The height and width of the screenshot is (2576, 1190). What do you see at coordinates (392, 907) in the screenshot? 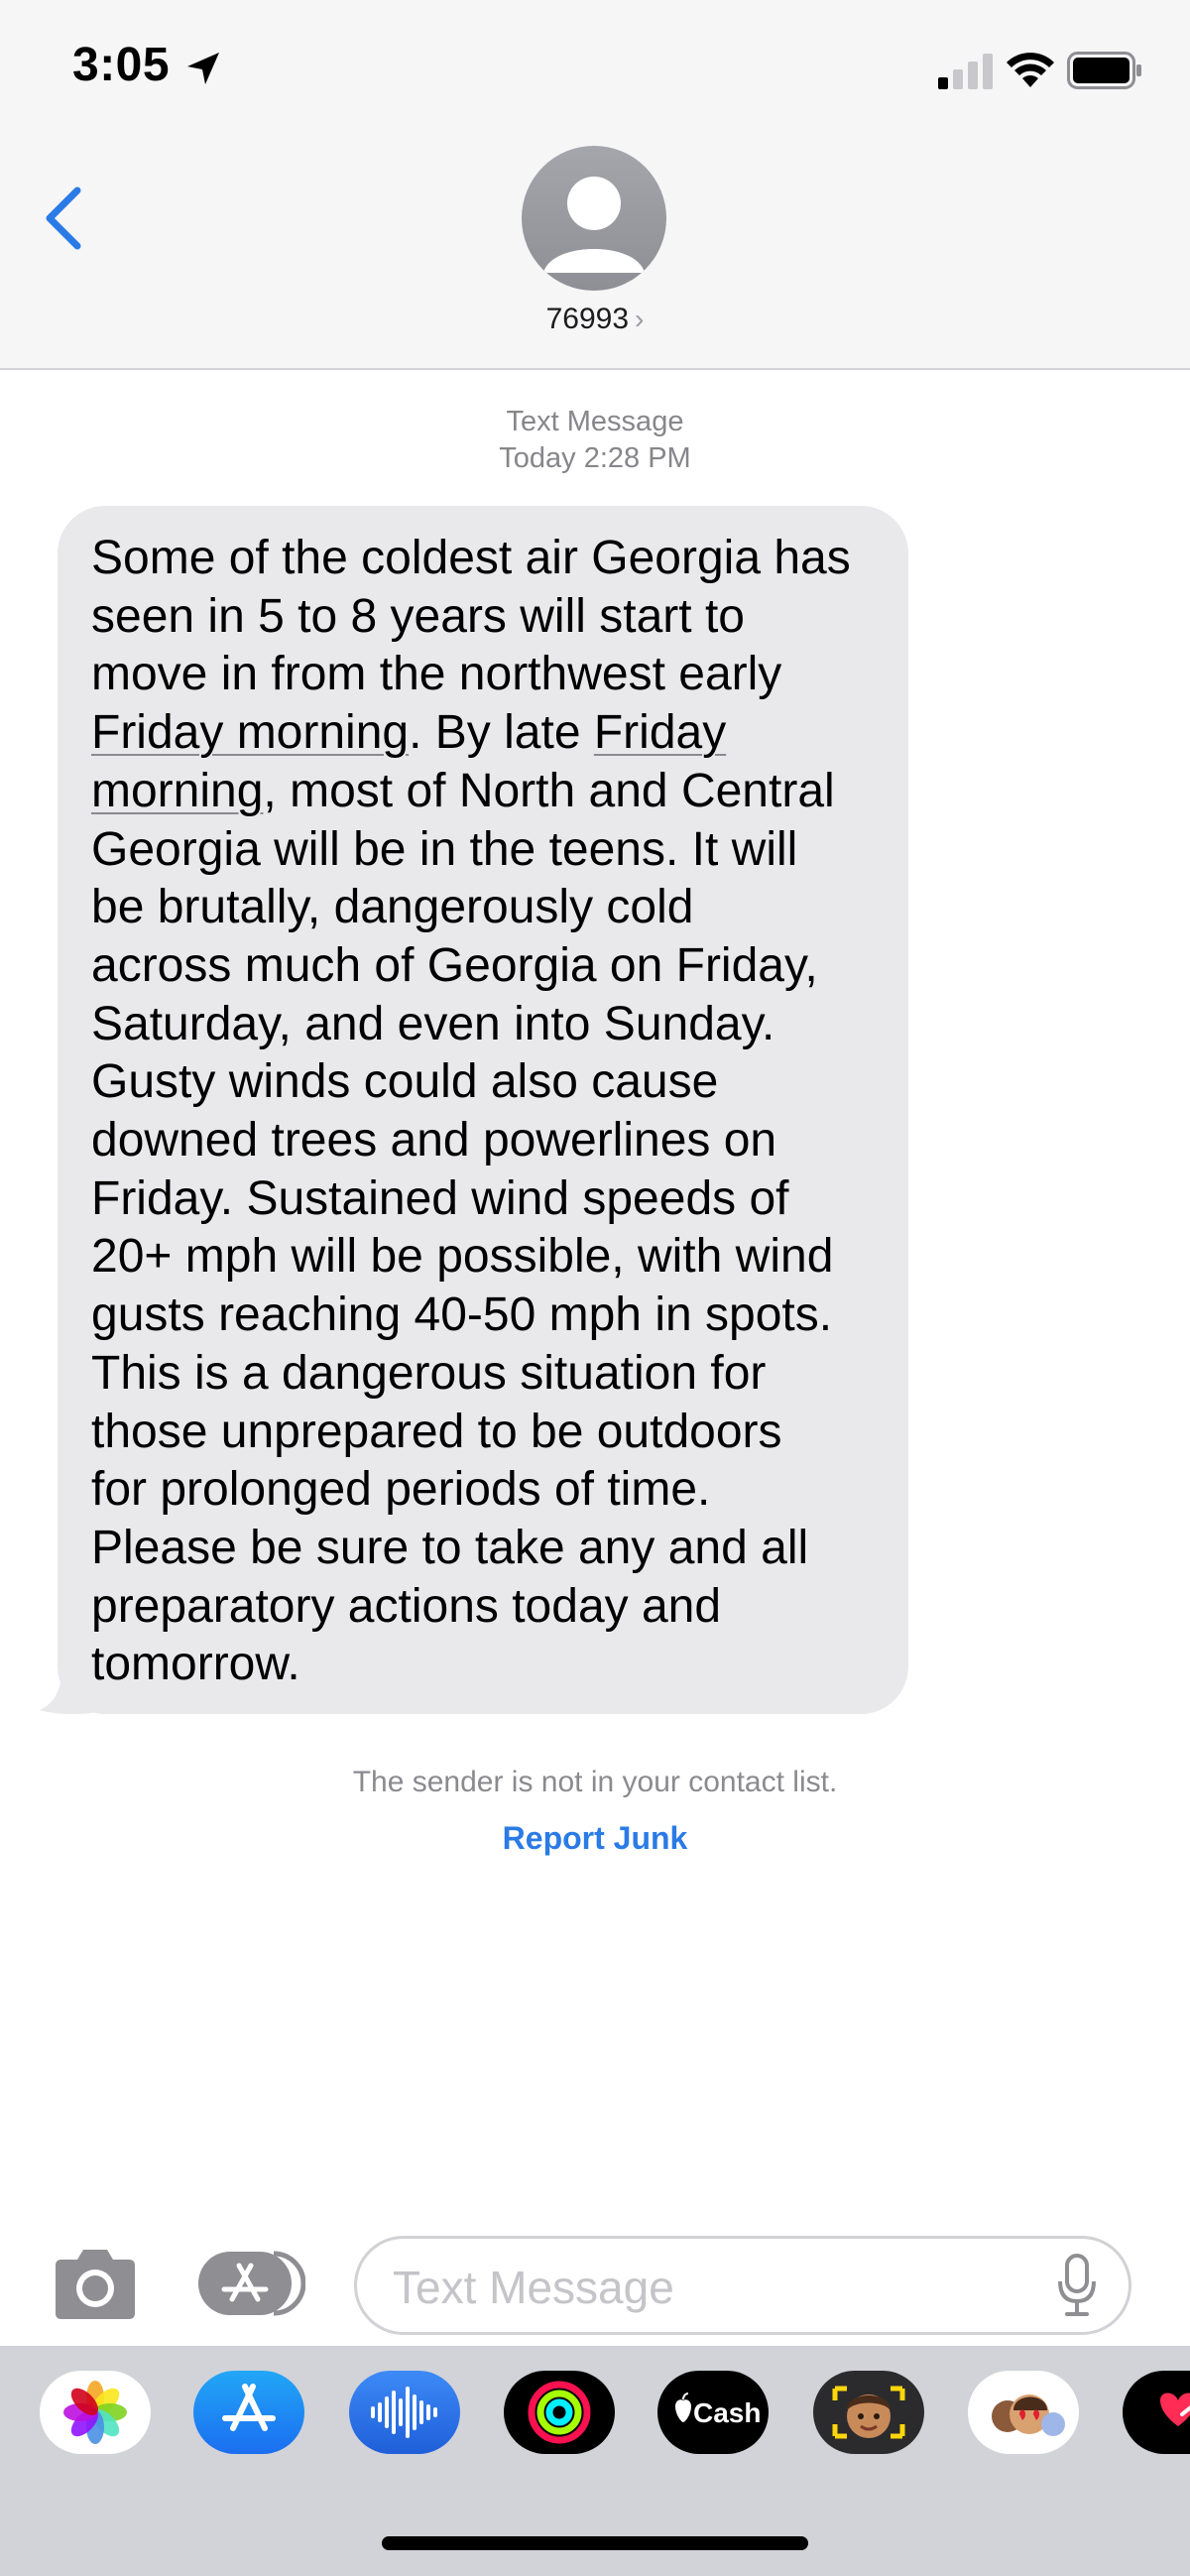
I see `message-line: be brutally, dangerously cold` at bounding box center [392, 907].